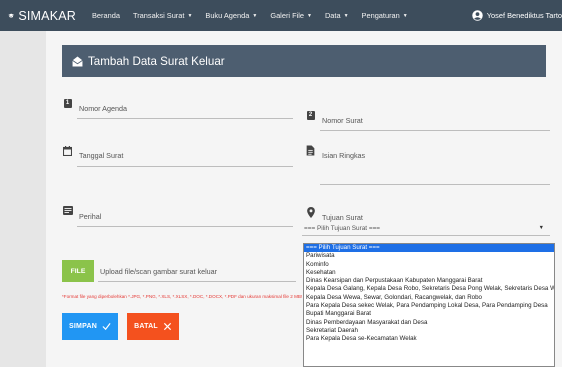 Image resolution: width=562 pixels, height=367 pixels. I want to click on map-marker-icon, so click(311, 212).